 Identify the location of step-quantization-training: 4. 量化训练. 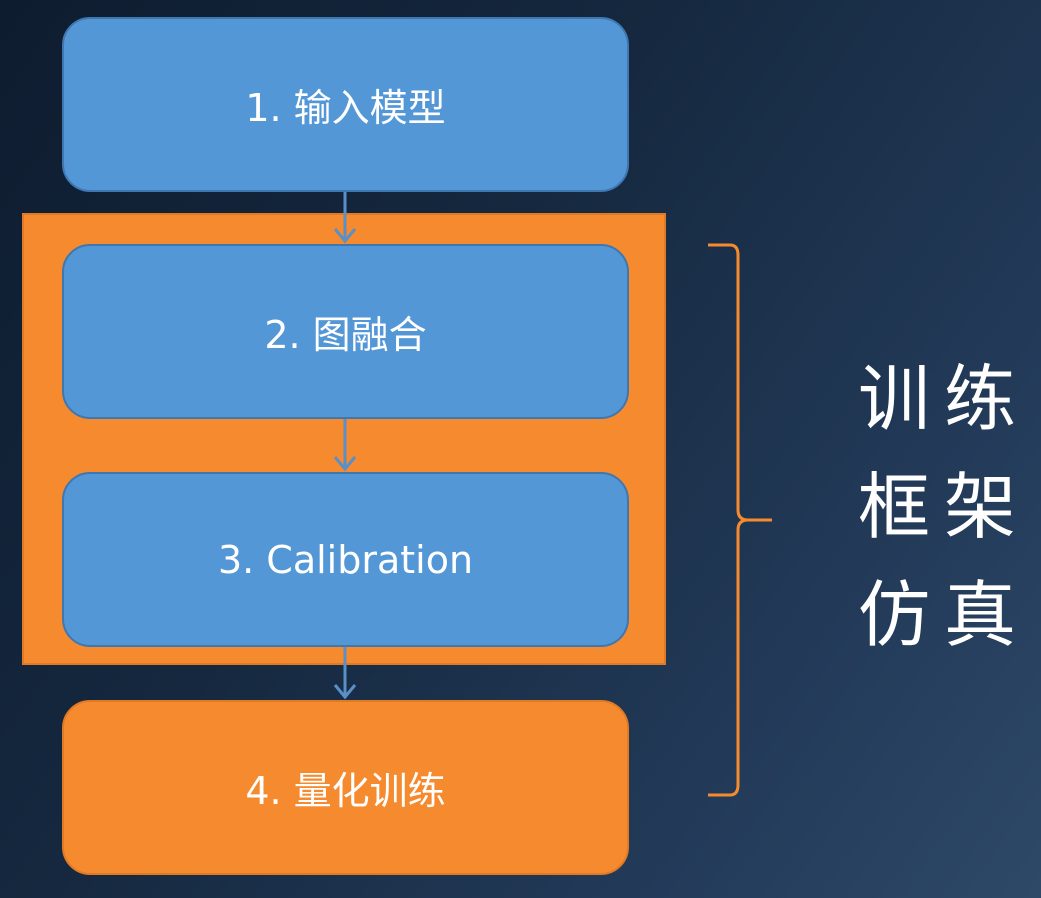
(345, 787).